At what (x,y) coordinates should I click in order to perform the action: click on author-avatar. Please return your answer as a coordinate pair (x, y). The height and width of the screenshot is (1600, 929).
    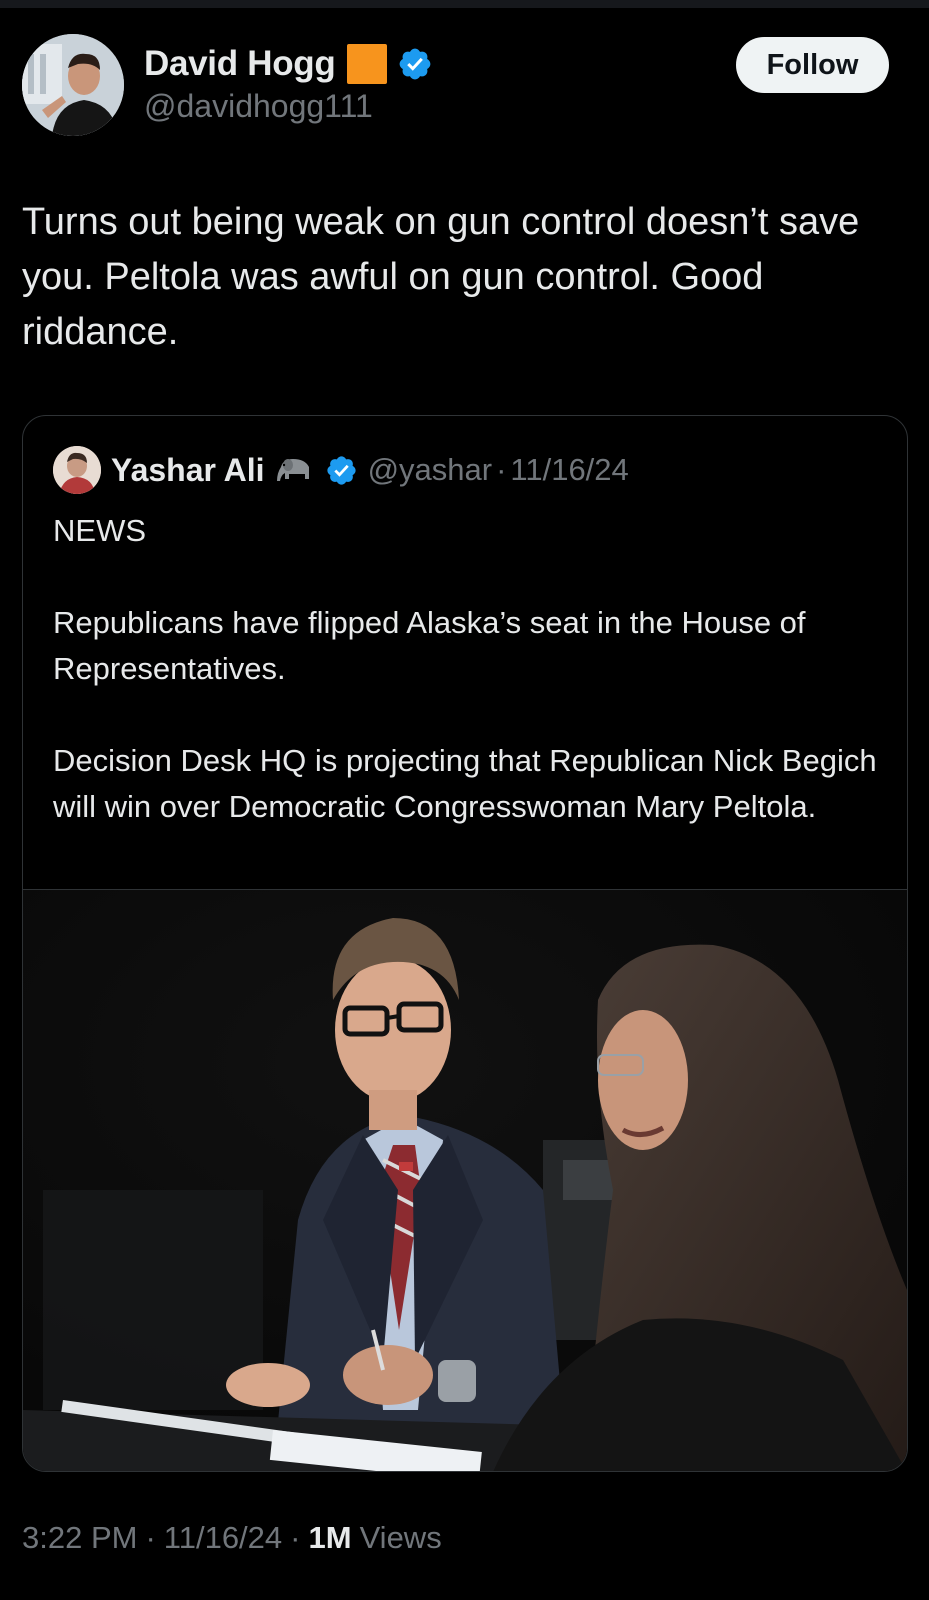
    Looking at the image, I should click on (73, 85).